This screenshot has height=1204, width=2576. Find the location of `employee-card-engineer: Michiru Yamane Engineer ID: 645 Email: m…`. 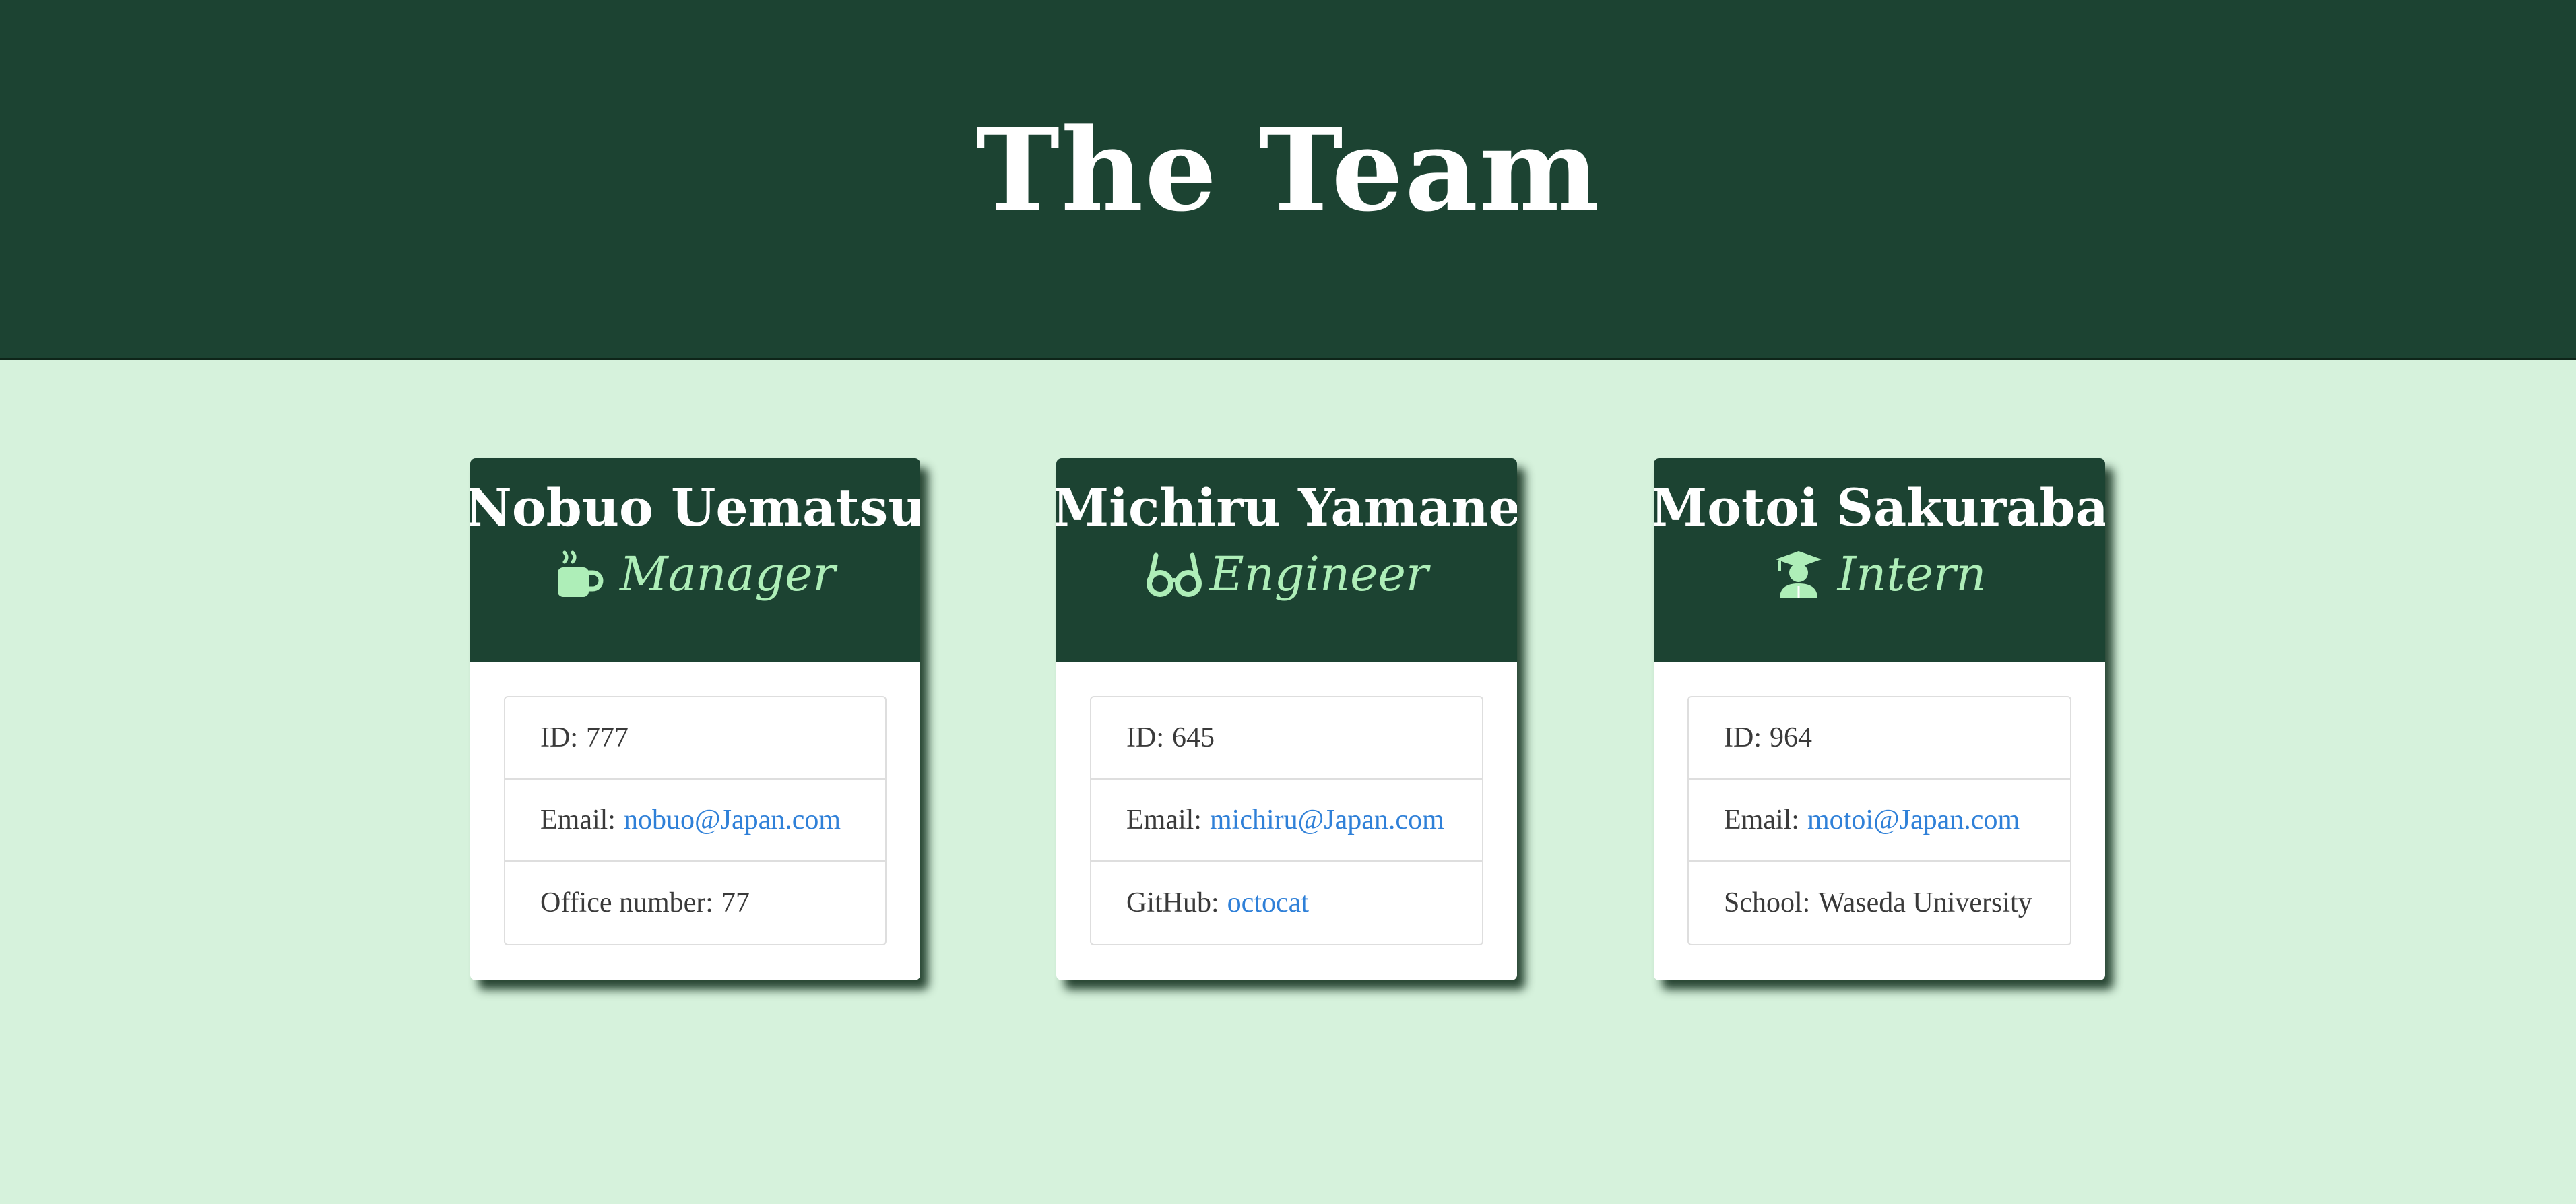

employee-card-engineer: Michiru Yamane Engineer ID: 645 Email: m… is located at coordinates (1286, 719).